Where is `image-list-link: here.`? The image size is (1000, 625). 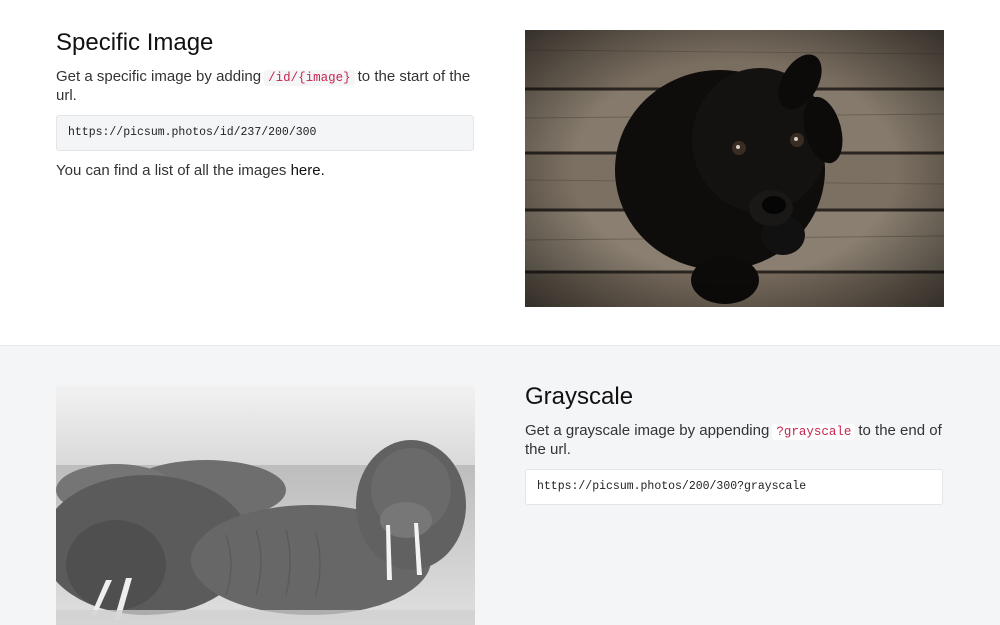 image-list-link: here. is located at coordinates (308, 170).